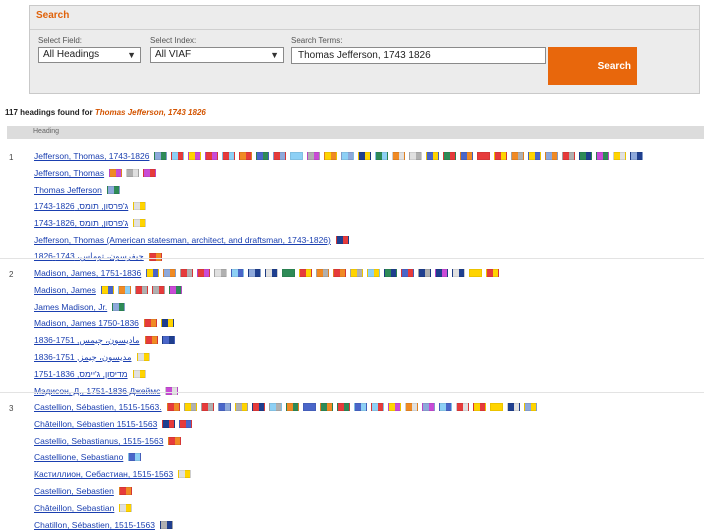  I want to click on heading-link: ג'פרסון, תומס, 1743-1826, so click(81, 206).